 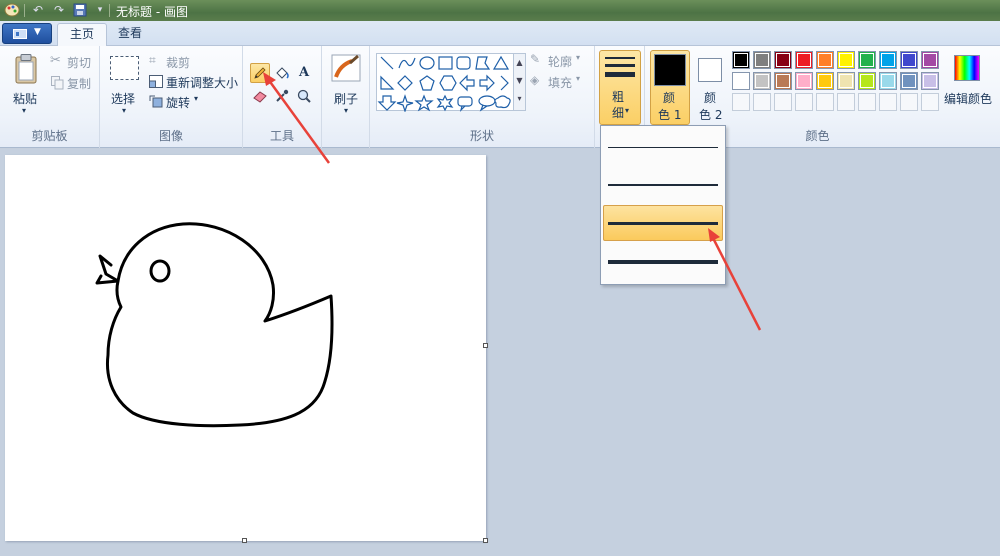 What do you see at coordinates (670, 115) in the screenshot?
I see `color1-label-bottom: 色 1` at bounding box center [670, 115].